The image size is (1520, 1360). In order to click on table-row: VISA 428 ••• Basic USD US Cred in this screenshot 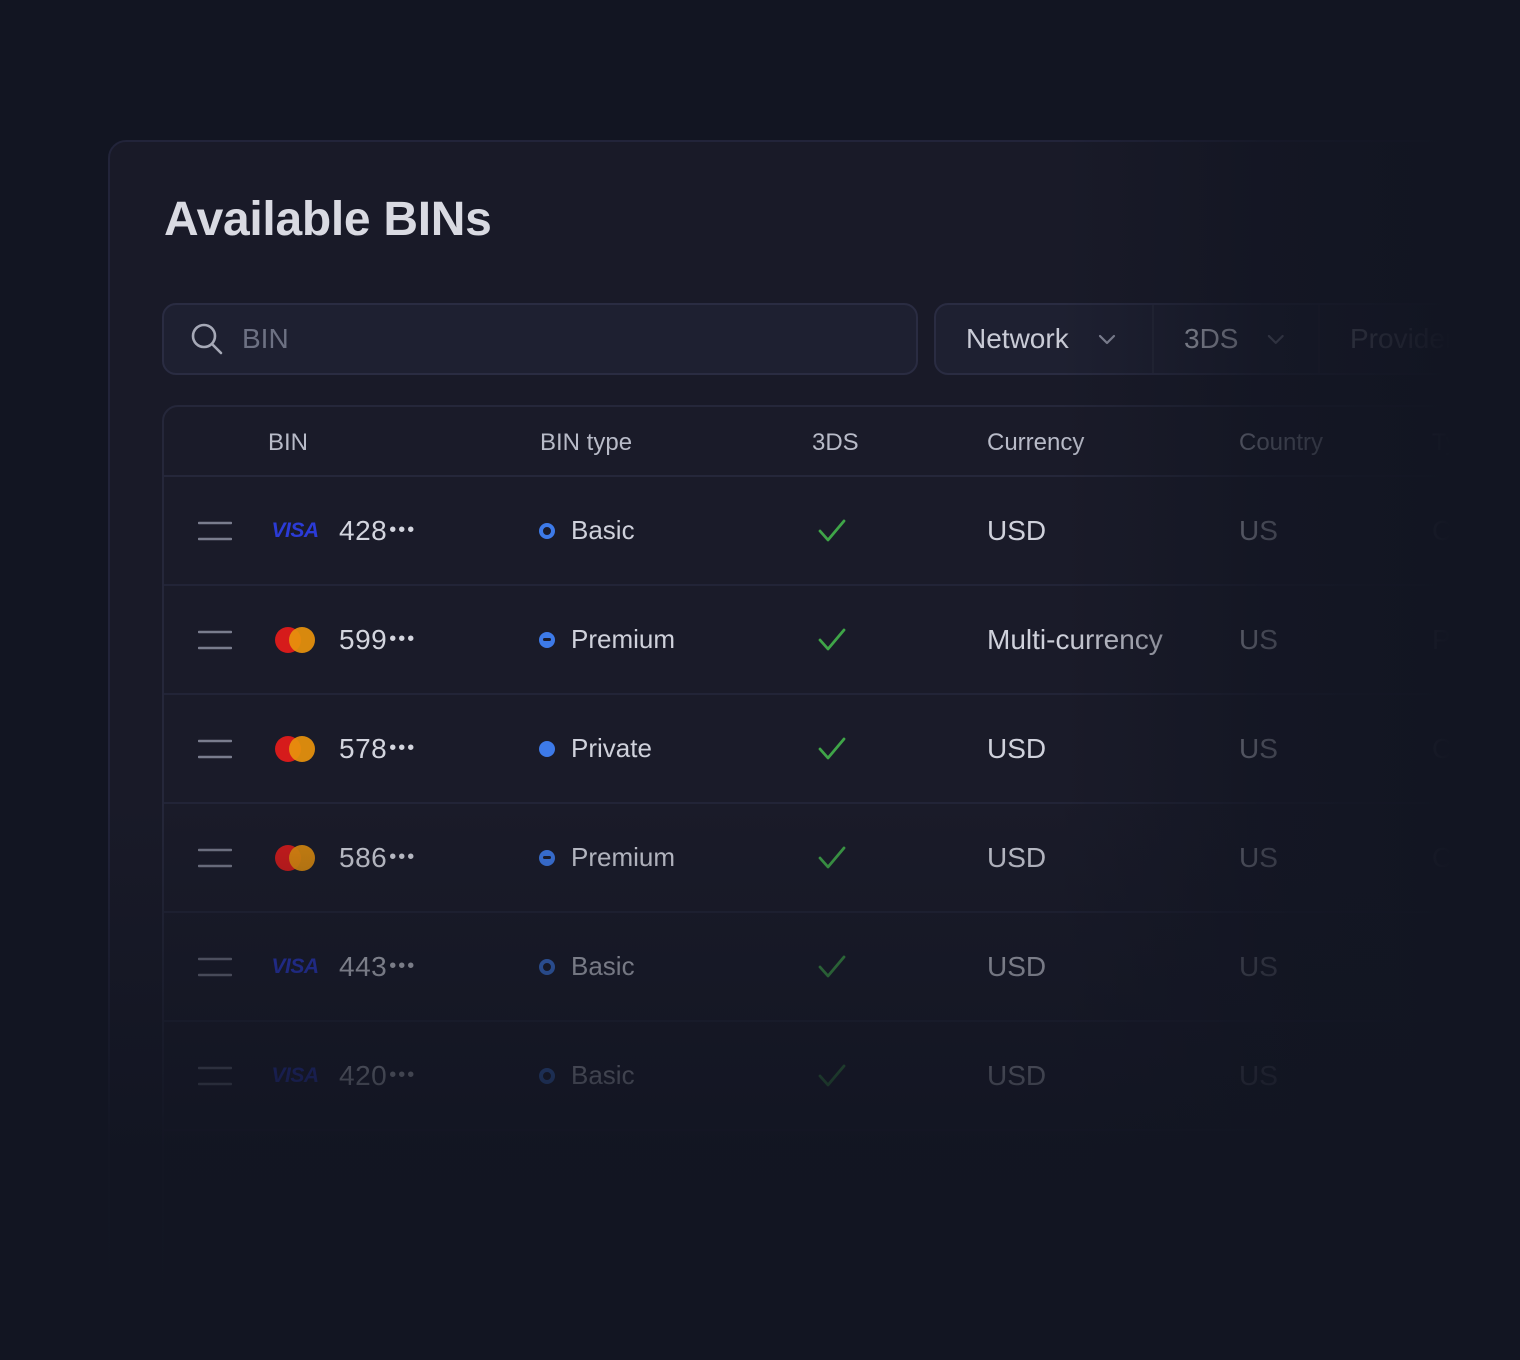, I will do `click(842, 531)`.